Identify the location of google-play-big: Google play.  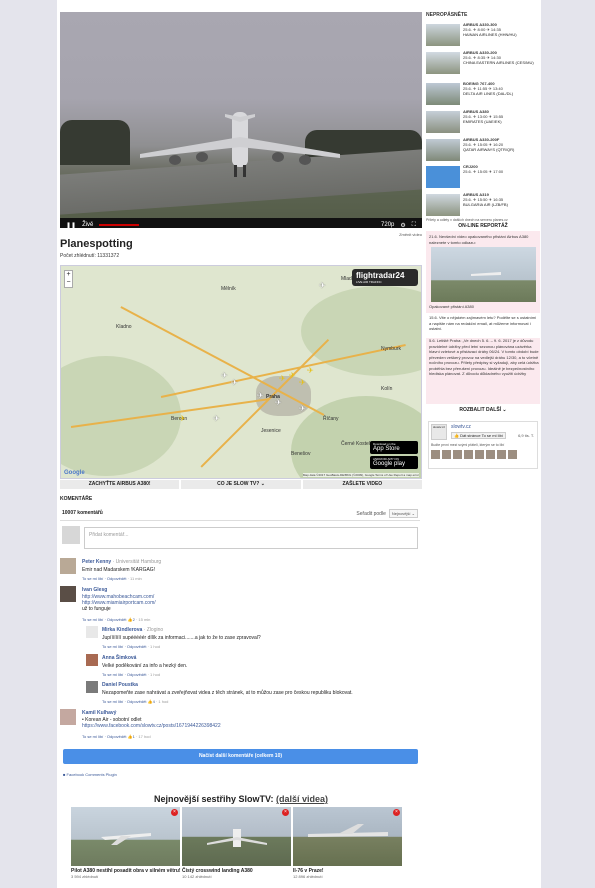
(389, 464).